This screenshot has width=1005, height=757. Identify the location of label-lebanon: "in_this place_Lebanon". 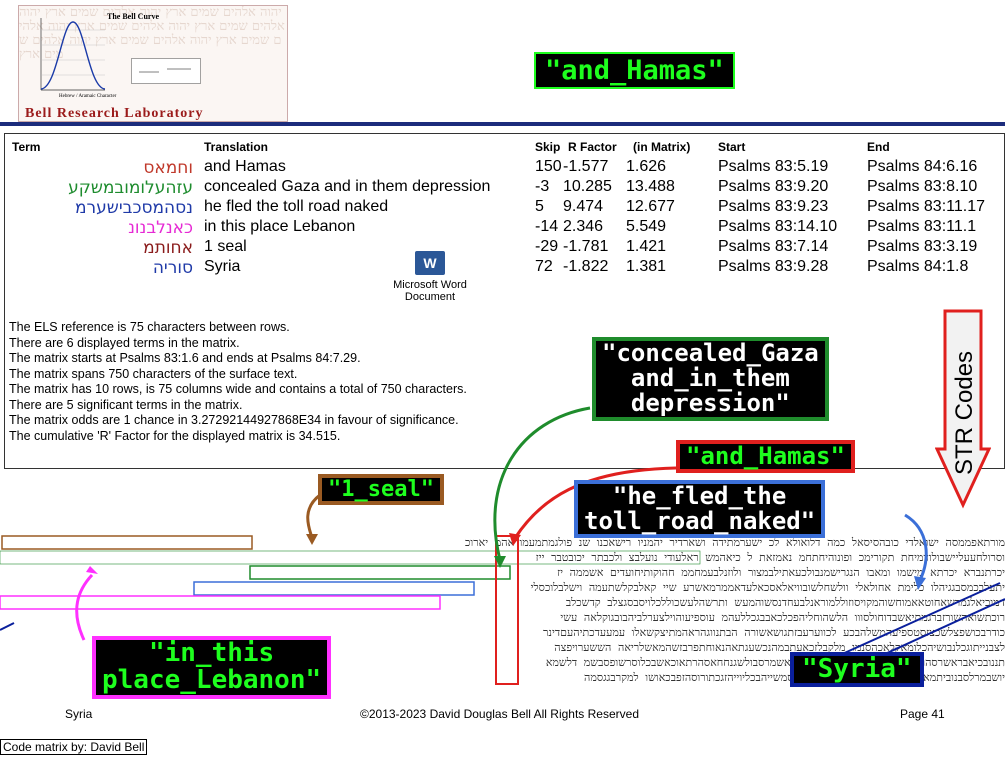
(212, 667).